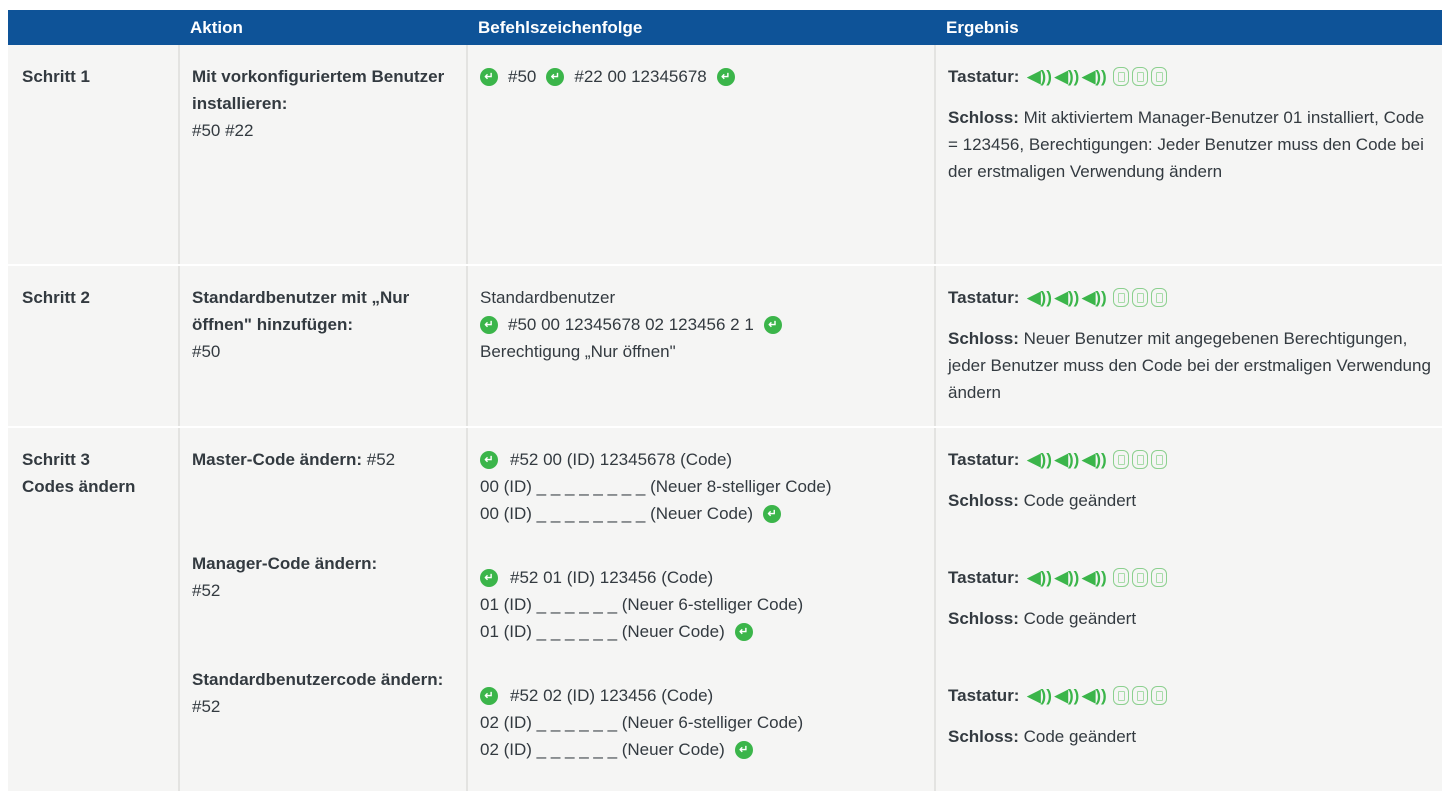 The height and width of the screenshot is (793, 1442). I want to click on action-code: #50, so click(206, 351).